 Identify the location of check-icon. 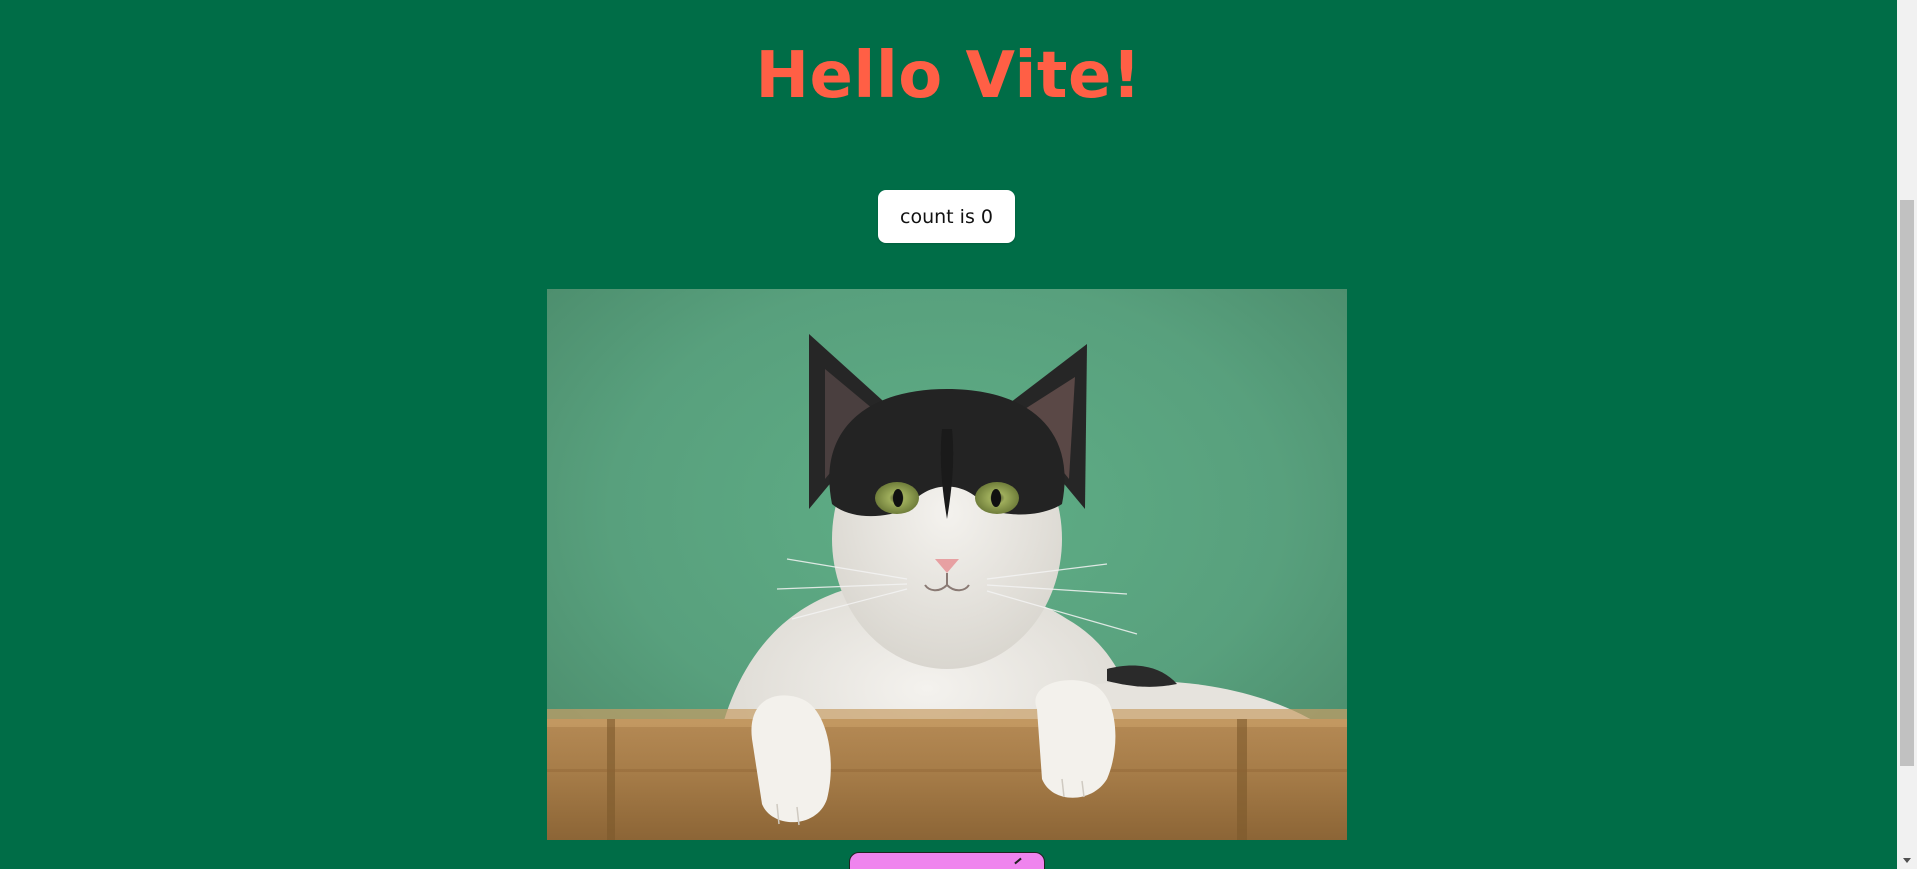
(1018, 861).